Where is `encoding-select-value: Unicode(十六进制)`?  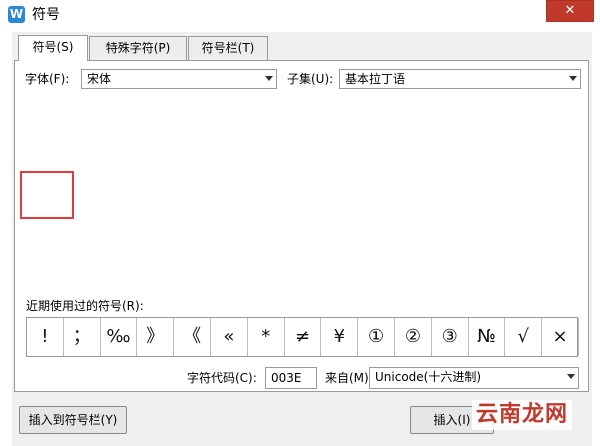
encoding-select-value: Unicode(十六进制) is located at coordinates (428, 377).